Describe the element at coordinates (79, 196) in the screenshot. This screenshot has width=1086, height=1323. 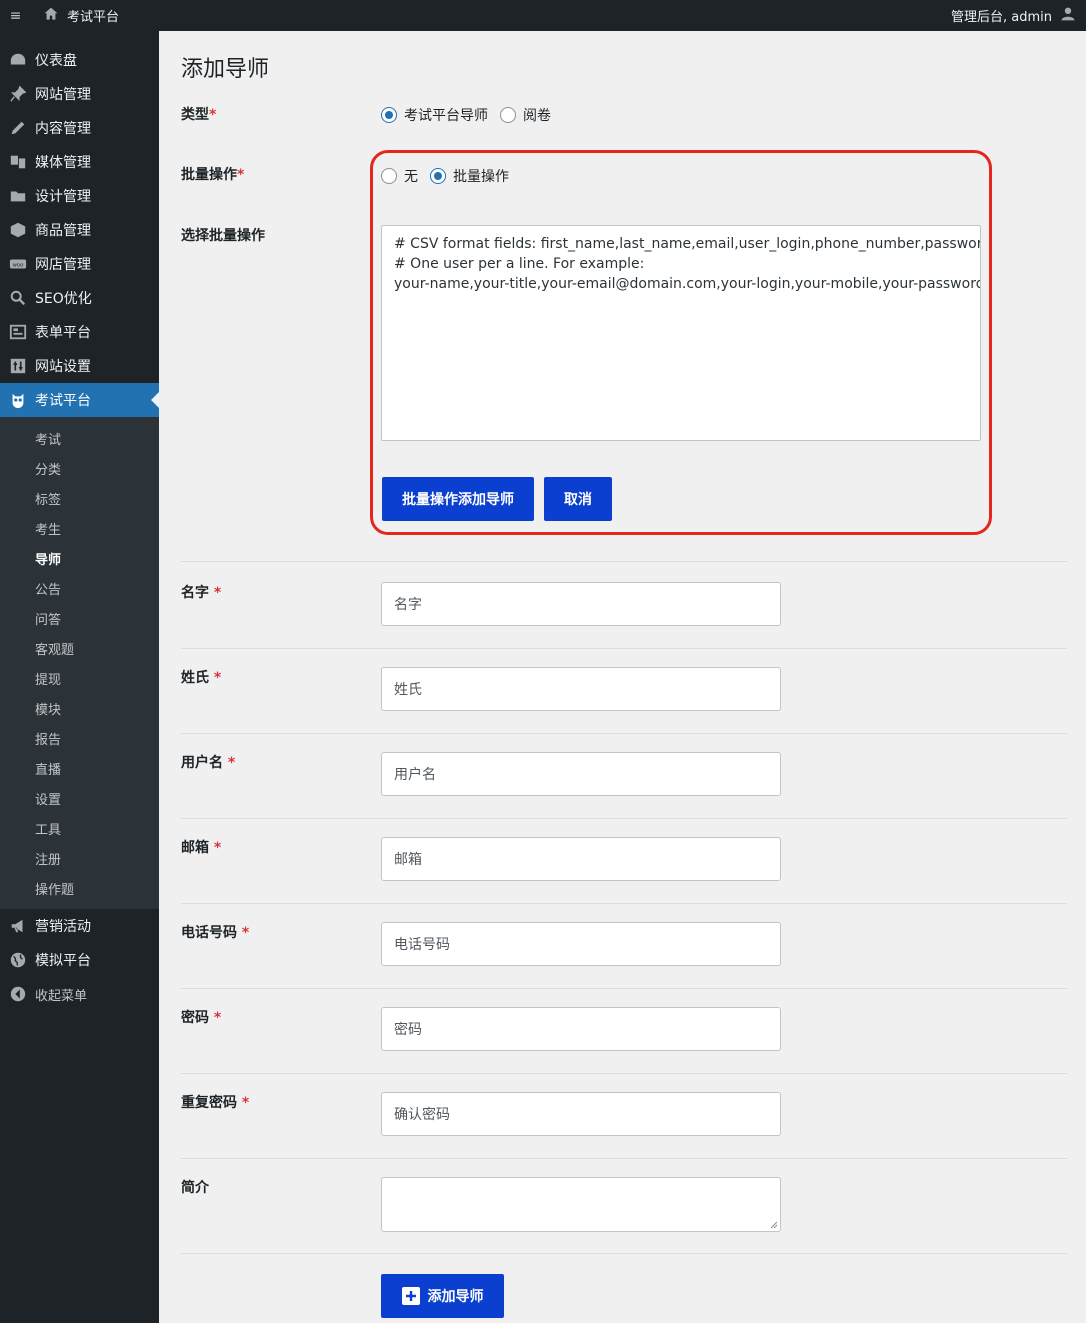
I see `sidebar-item-design: 设计管理` at that location.